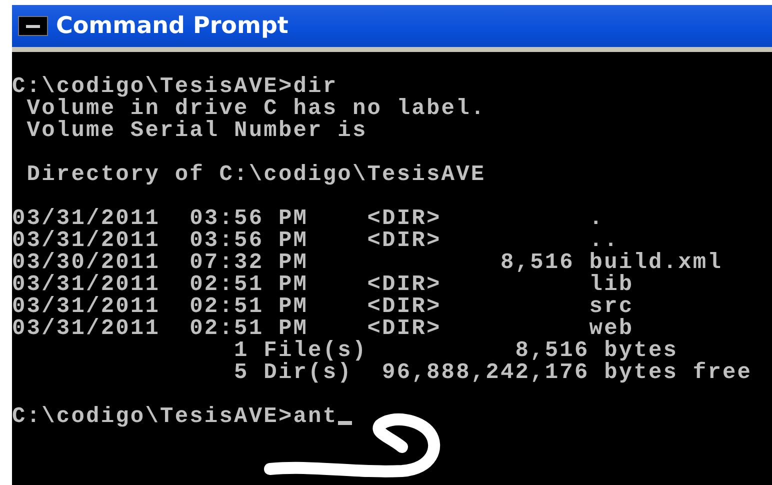 The height and width of the screenshot is (485, 772). Describe the element at coordinates (367, 263) in the screenshot. I see `console-line: 03/30/2011 07:32 PM 8,516 build.xml` at that location.